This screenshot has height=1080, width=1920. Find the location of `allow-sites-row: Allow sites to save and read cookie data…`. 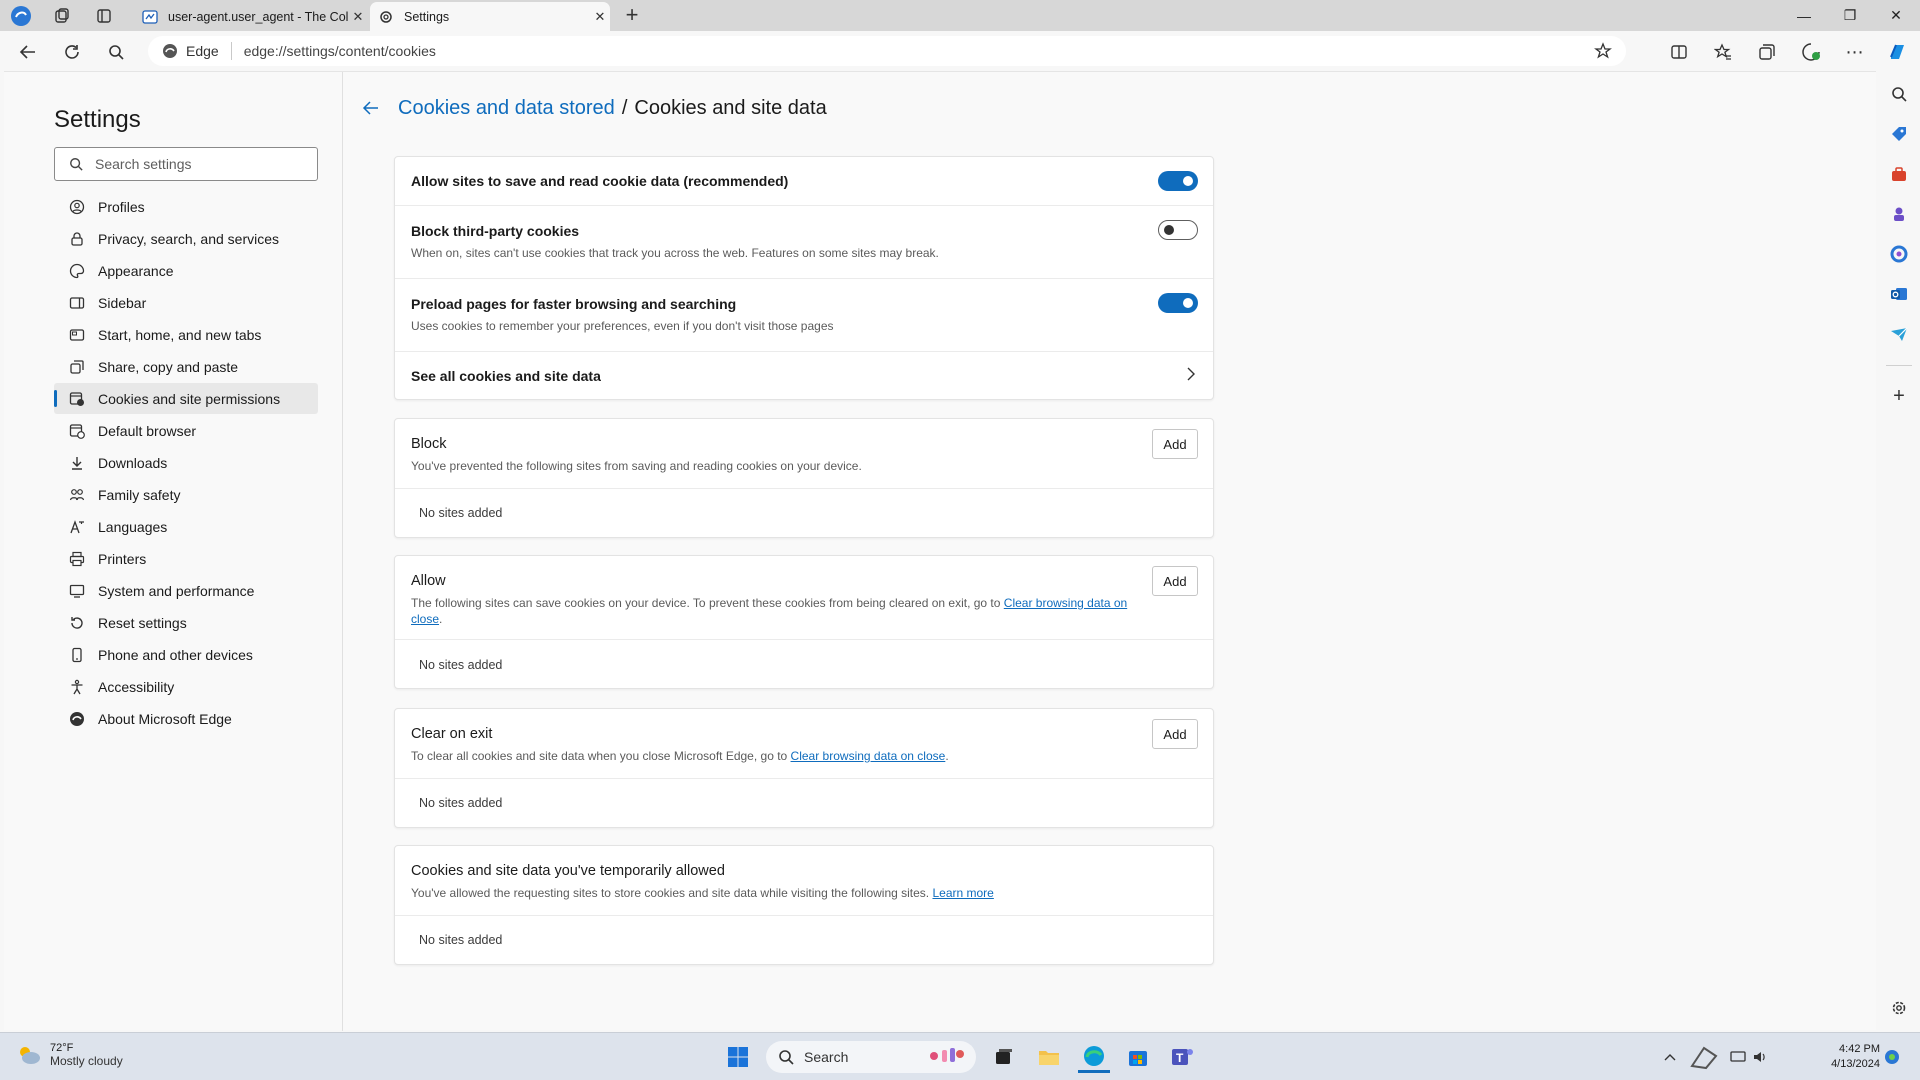

allow-sites-row: Allow sites to save and read cookie data… is located at coordinates (804, 181).